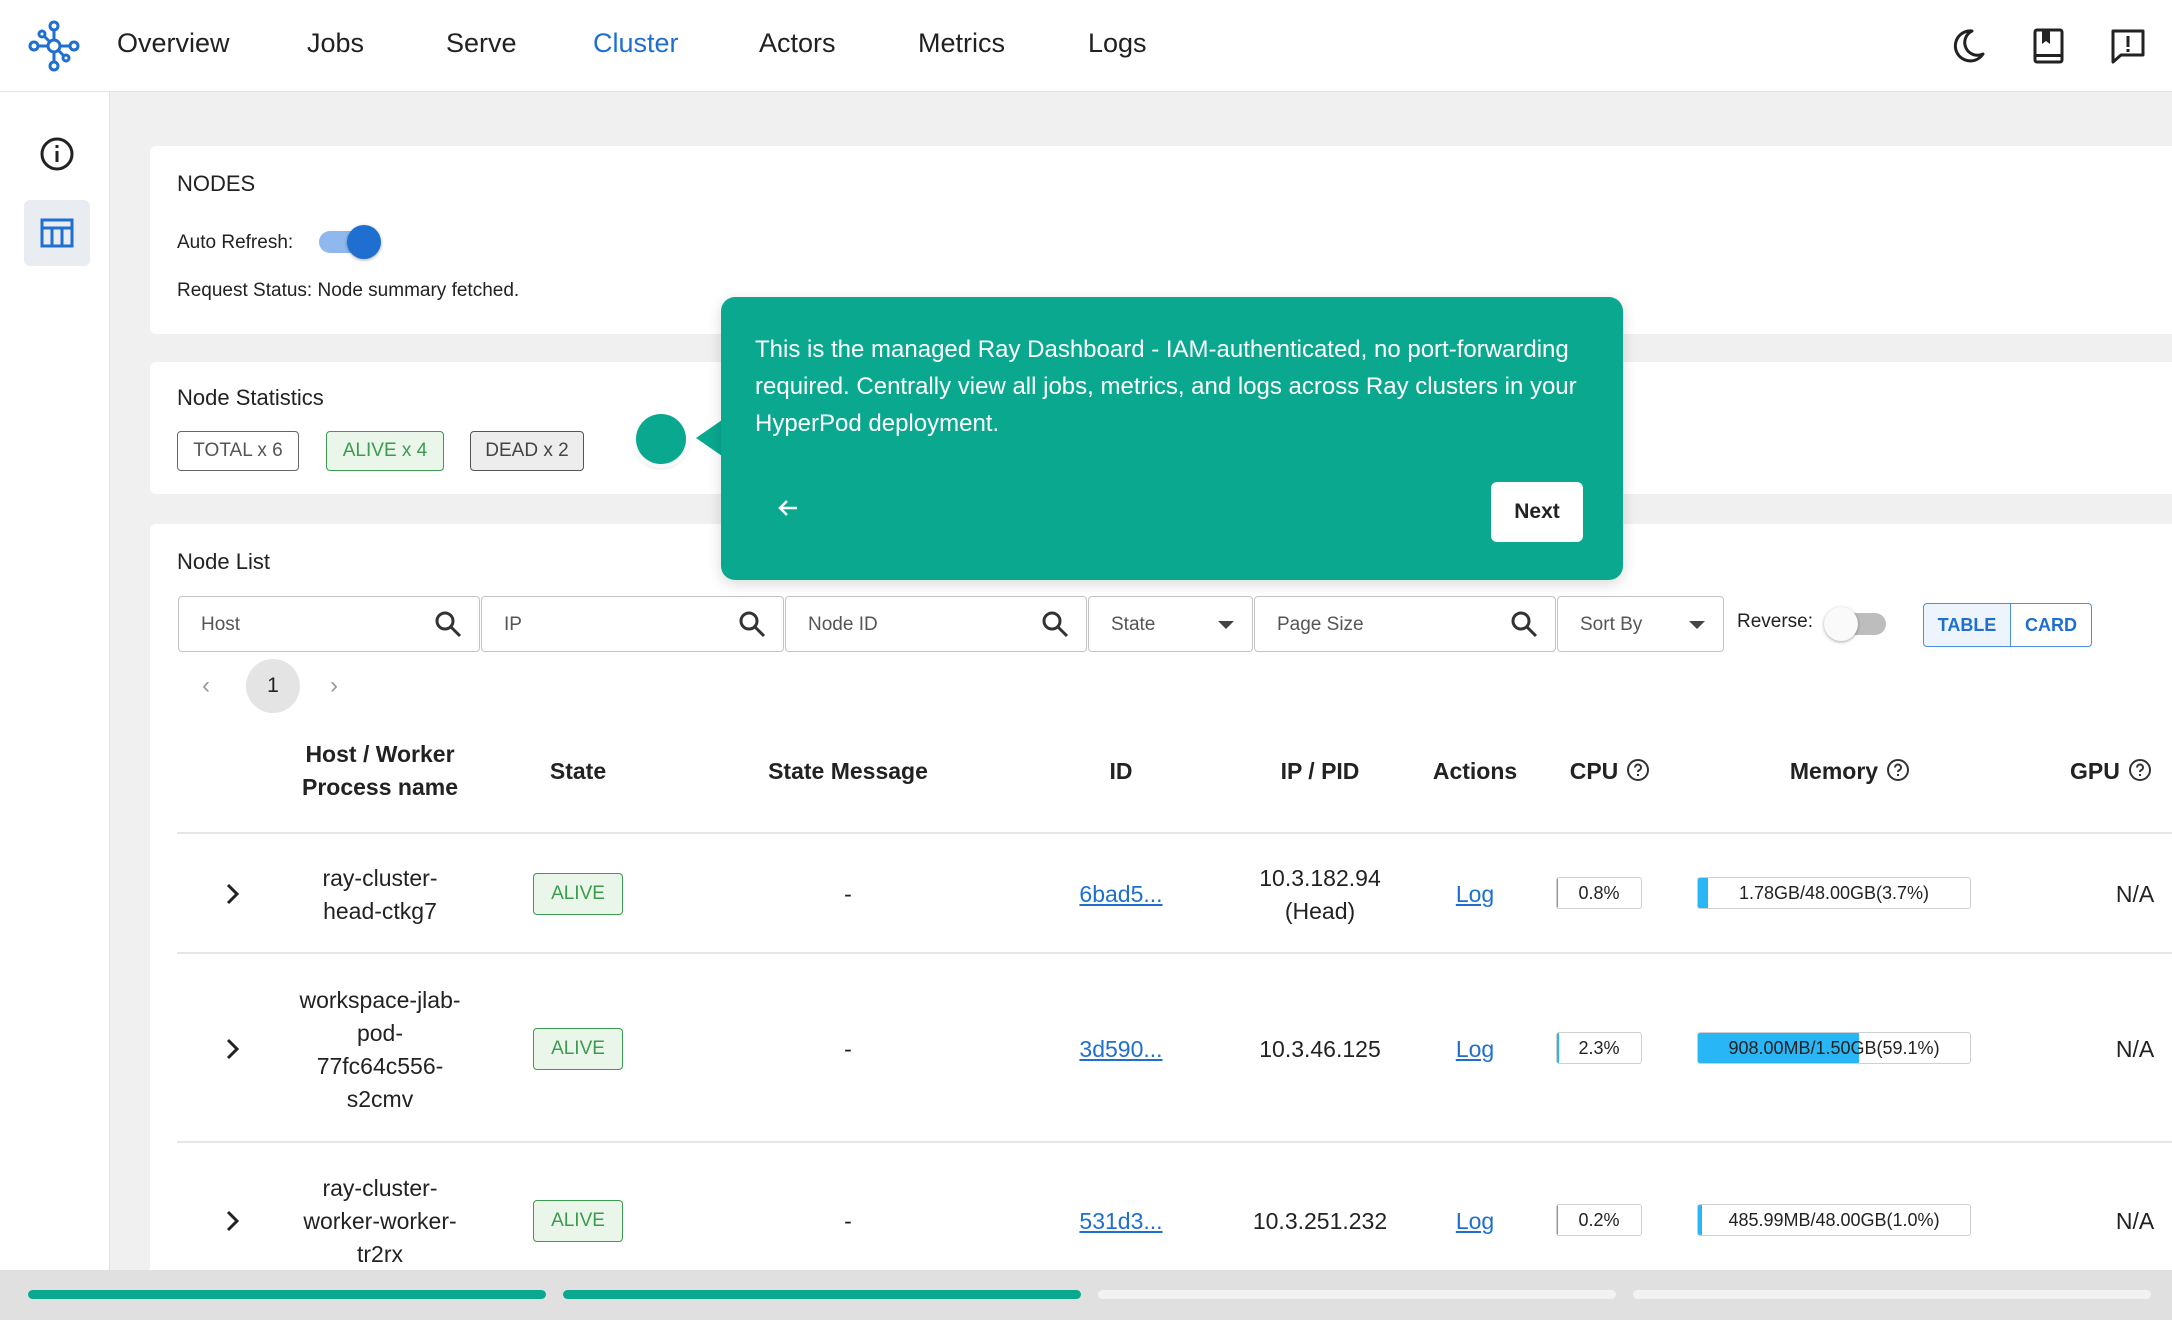 The height and width of the screenshot is (1320, 2172). Describe the element at coordinates (335, 43) in the screenshot. I see `nav-jobs: Jobs` at that location.